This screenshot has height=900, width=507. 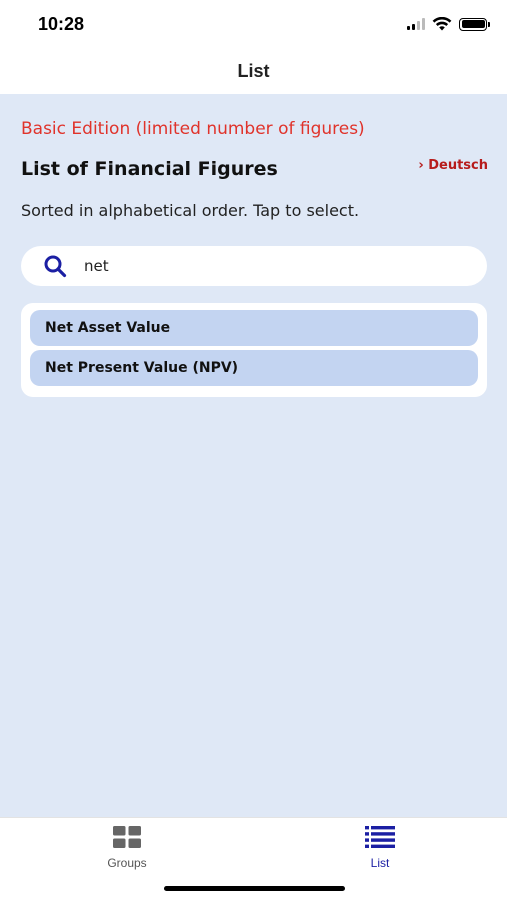 What do you see at coordinates (56, 266) in the screenshot?
I see `search-icon` at bounding box center [56, 266].